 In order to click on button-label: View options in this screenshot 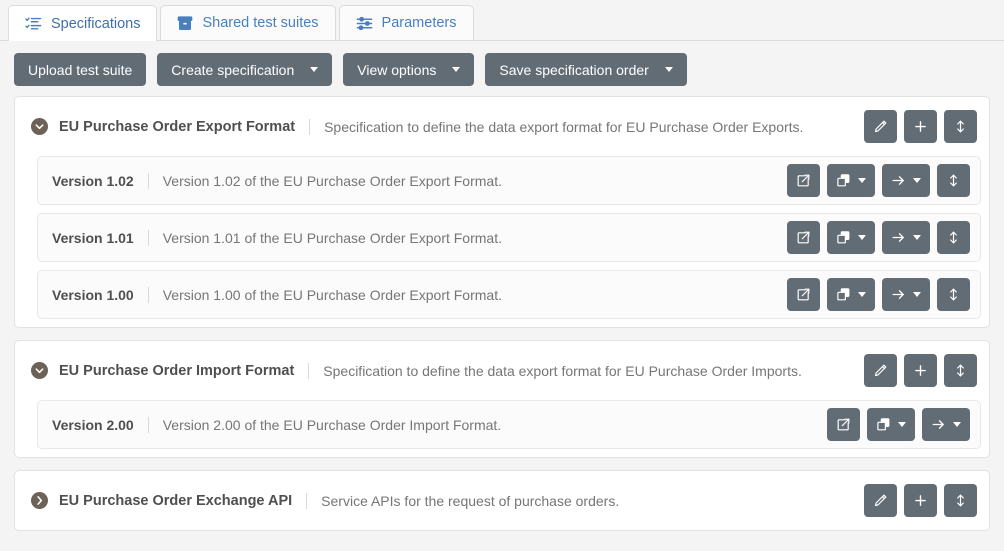, I will do `click(397, 69)`.